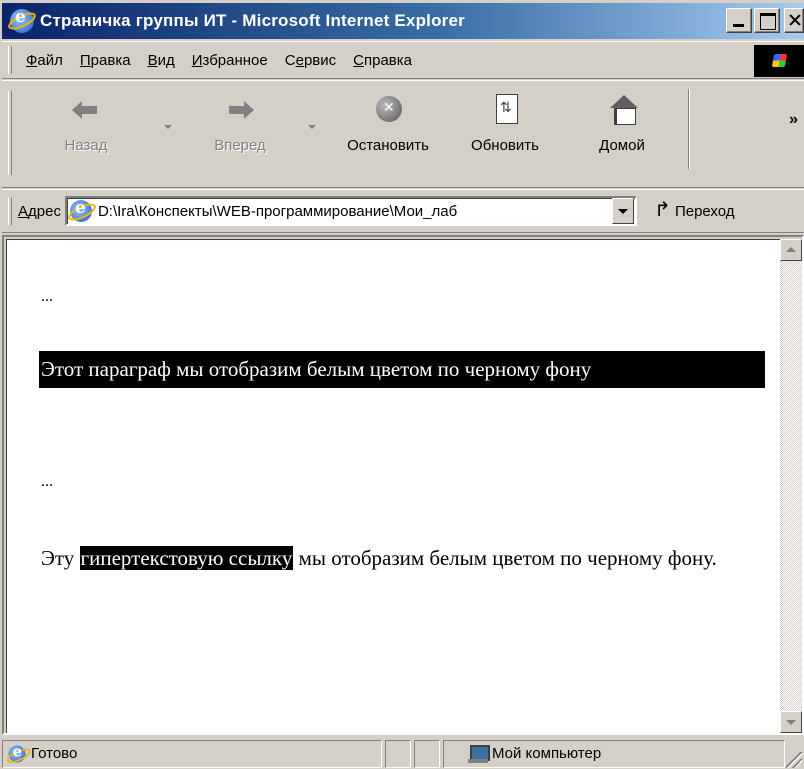 The width and height of the screenshot is (804, 769). I want to click on scroll-down-button, so click(791, 722).